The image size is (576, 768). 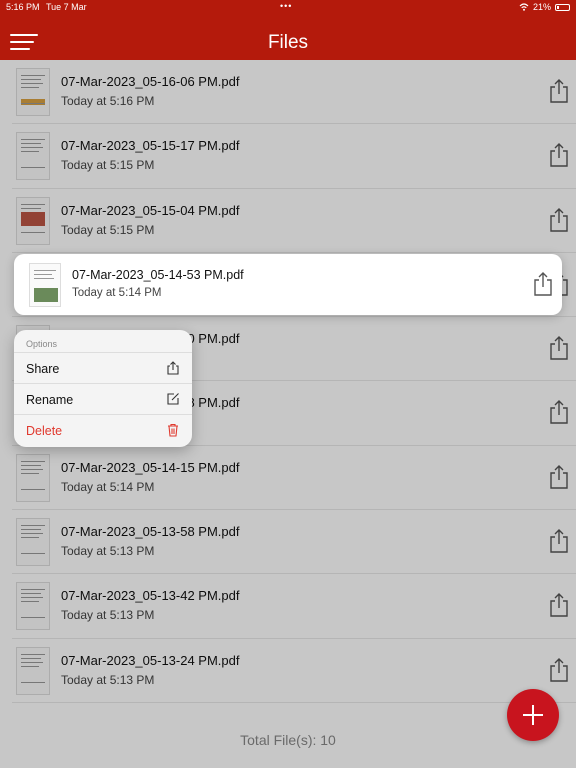 I want to click on battery-percent: 21%, so click(x=541, y=7).